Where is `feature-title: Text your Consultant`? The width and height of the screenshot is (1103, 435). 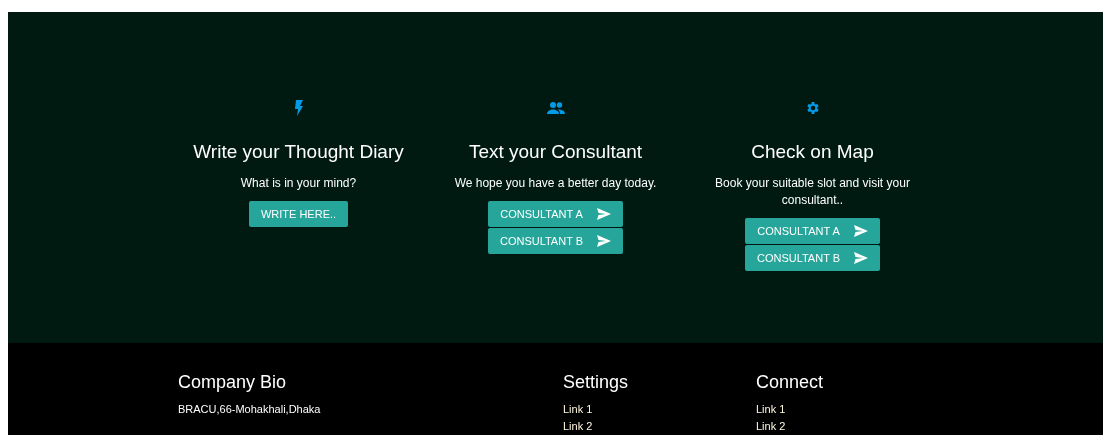 feature-title: Text your Consultant is located at coordinates (555, 152).